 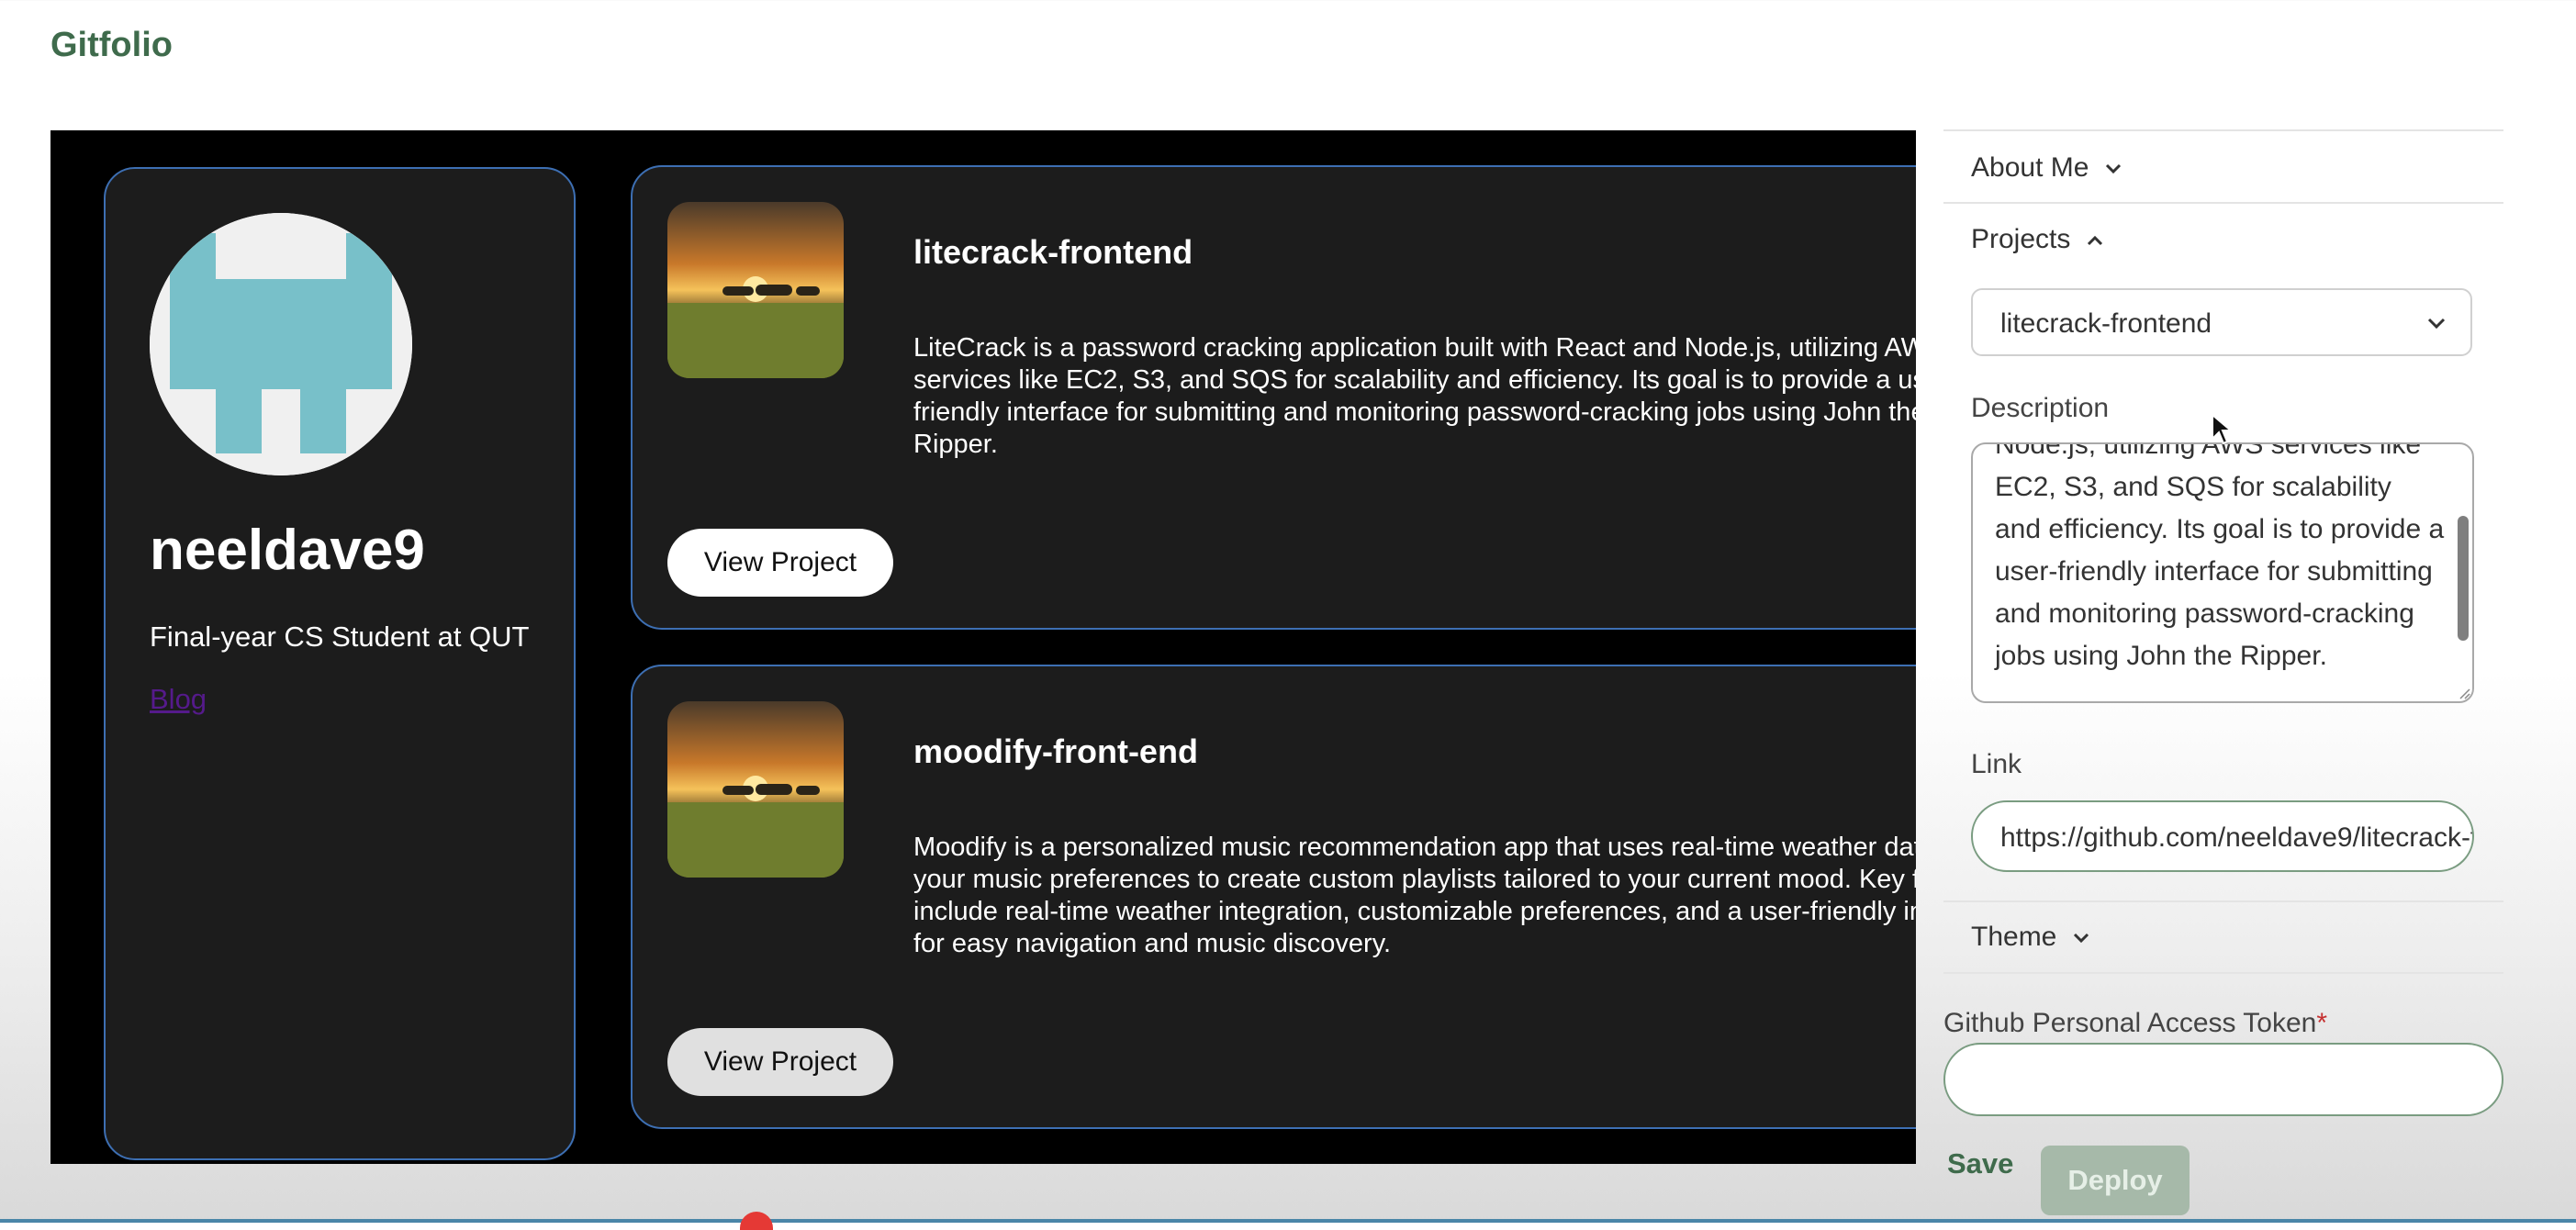 I want to click on section-label: About Me, so click(x=2030, y=167).